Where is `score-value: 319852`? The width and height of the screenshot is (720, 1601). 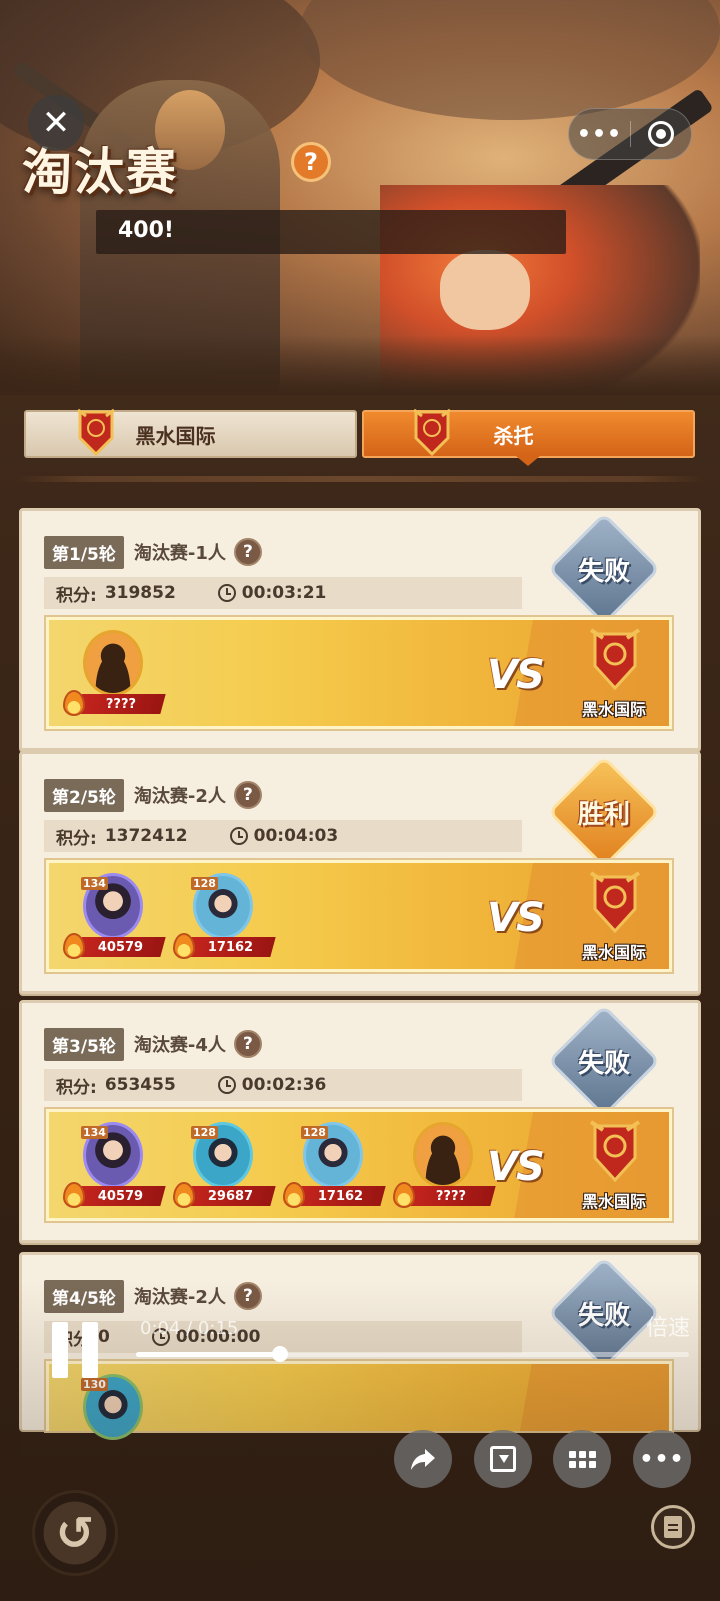 score-value: 319852 is located at coordinates (140, 593).